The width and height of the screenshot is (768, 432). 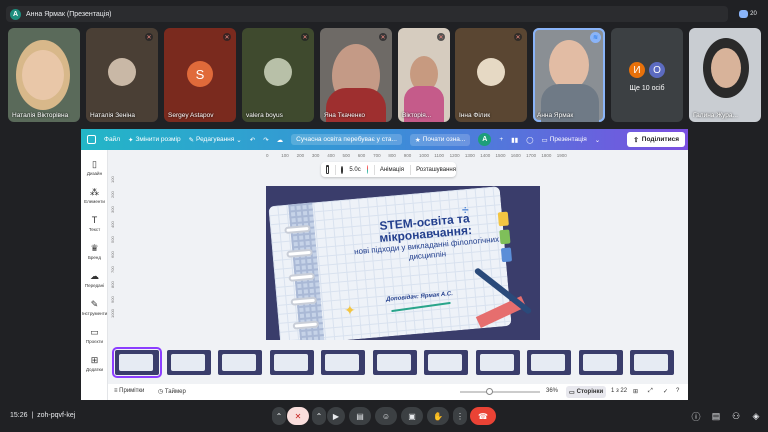 I want to click on zoom-value: 36%, so click(x=552, y=391).